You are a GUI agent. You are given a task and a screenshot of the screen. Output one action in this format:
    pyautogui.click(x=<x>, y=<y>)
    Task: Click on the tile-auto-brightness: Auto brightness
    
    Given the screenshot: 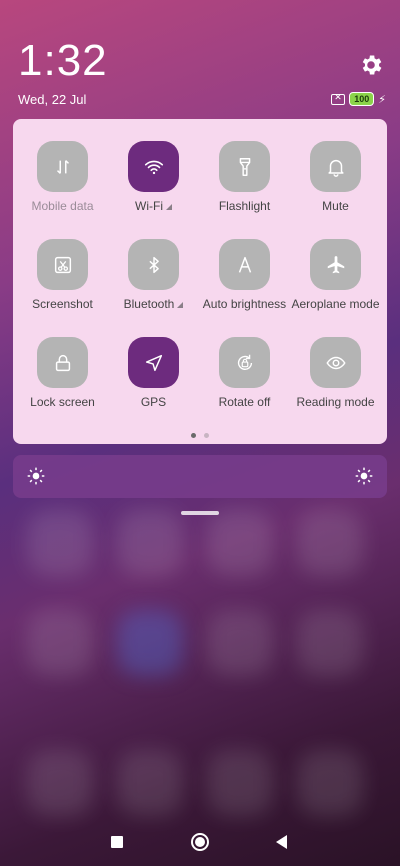 What is the action you would take?
    pyautogui.click(x=244, y=275)
    